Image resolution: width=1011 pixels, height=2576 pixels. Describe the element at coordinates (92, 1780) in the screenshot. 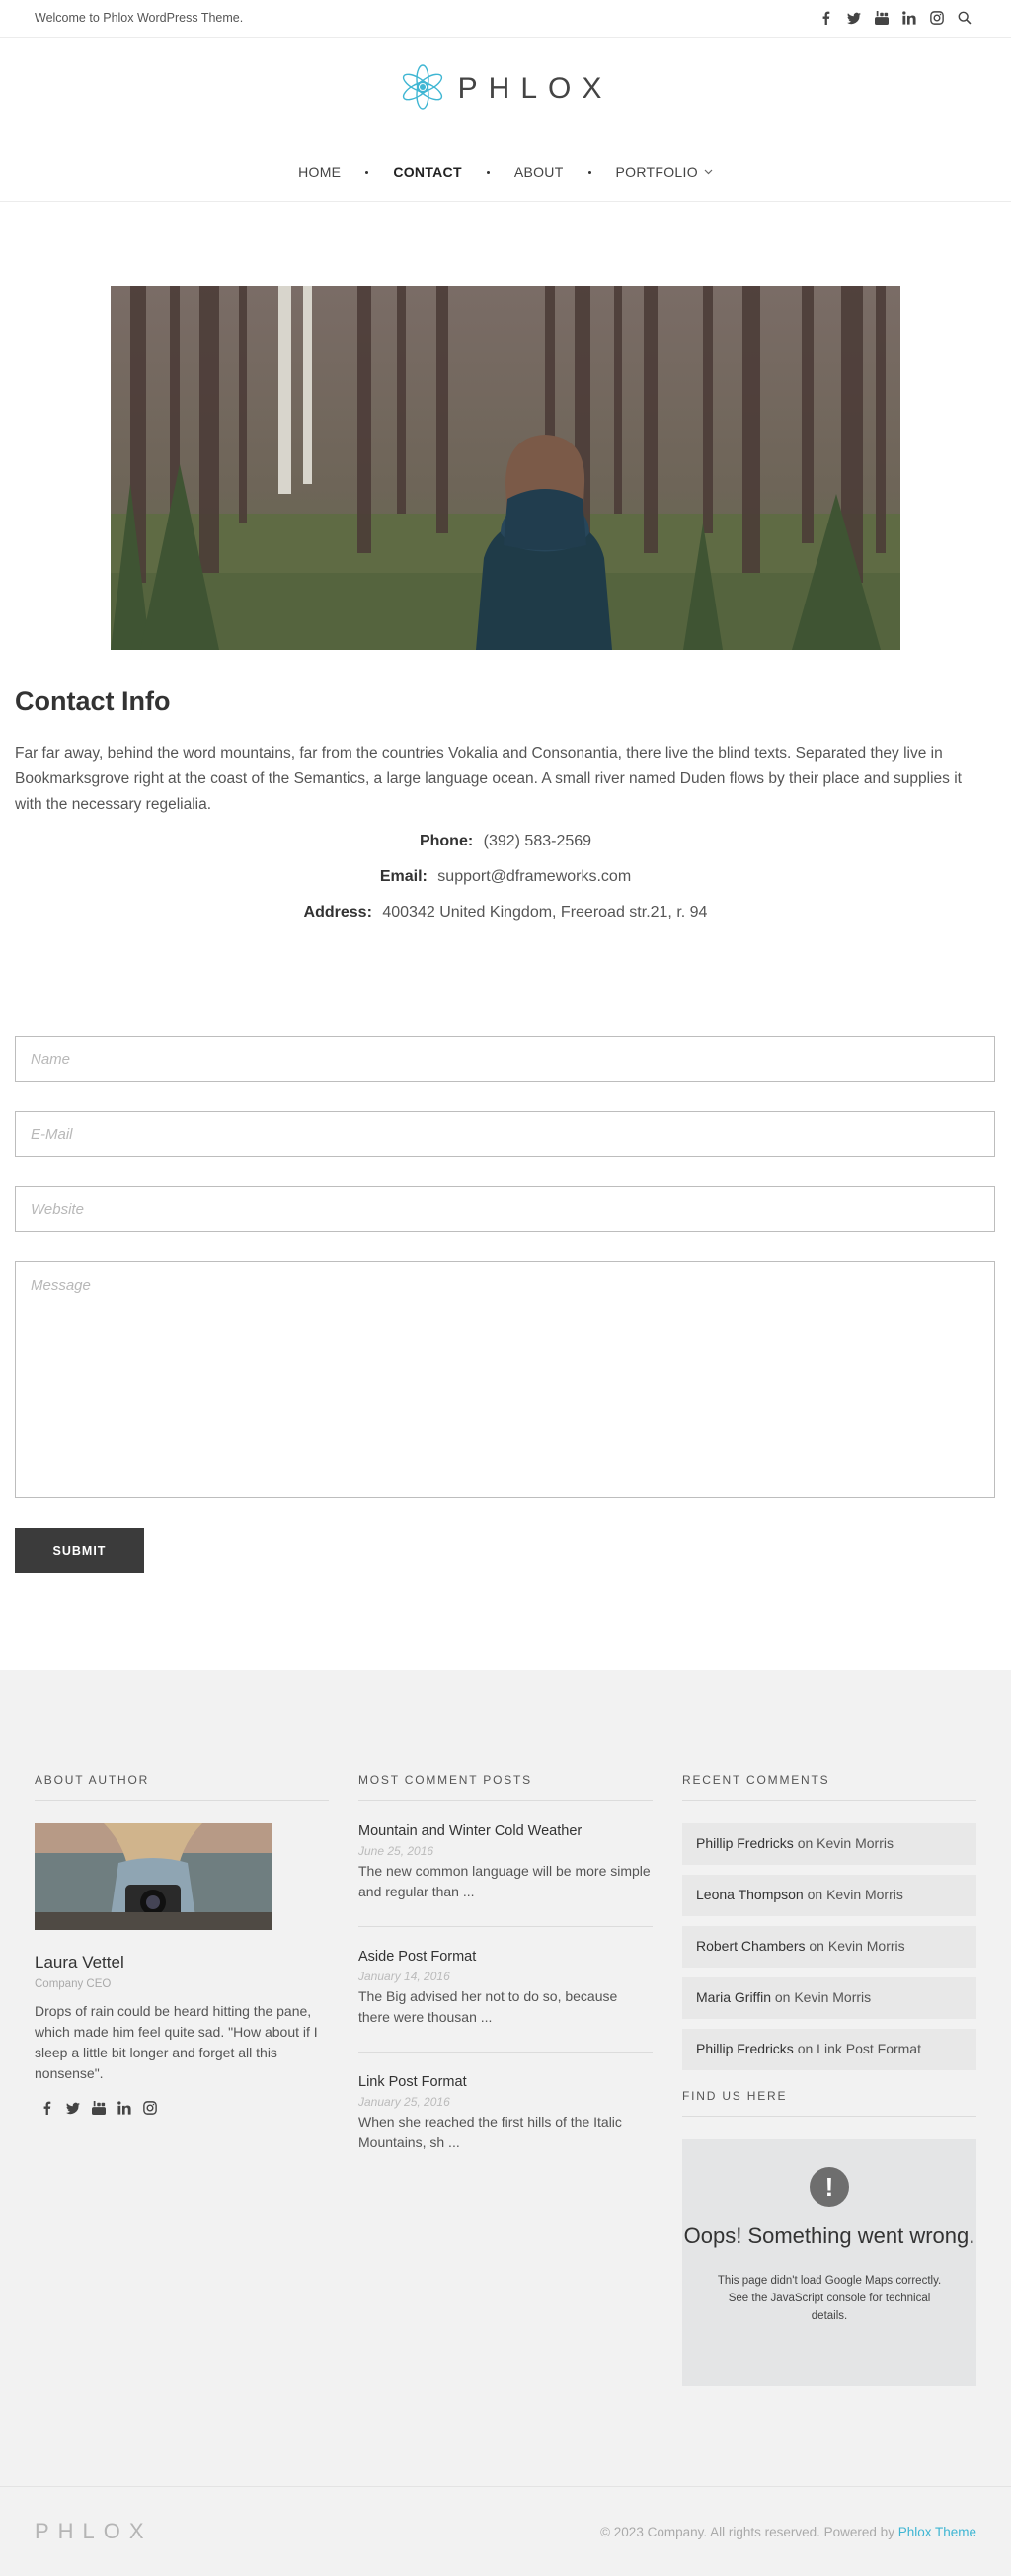

I see `about-author-title: ABOUT AUTHOR` at that location.